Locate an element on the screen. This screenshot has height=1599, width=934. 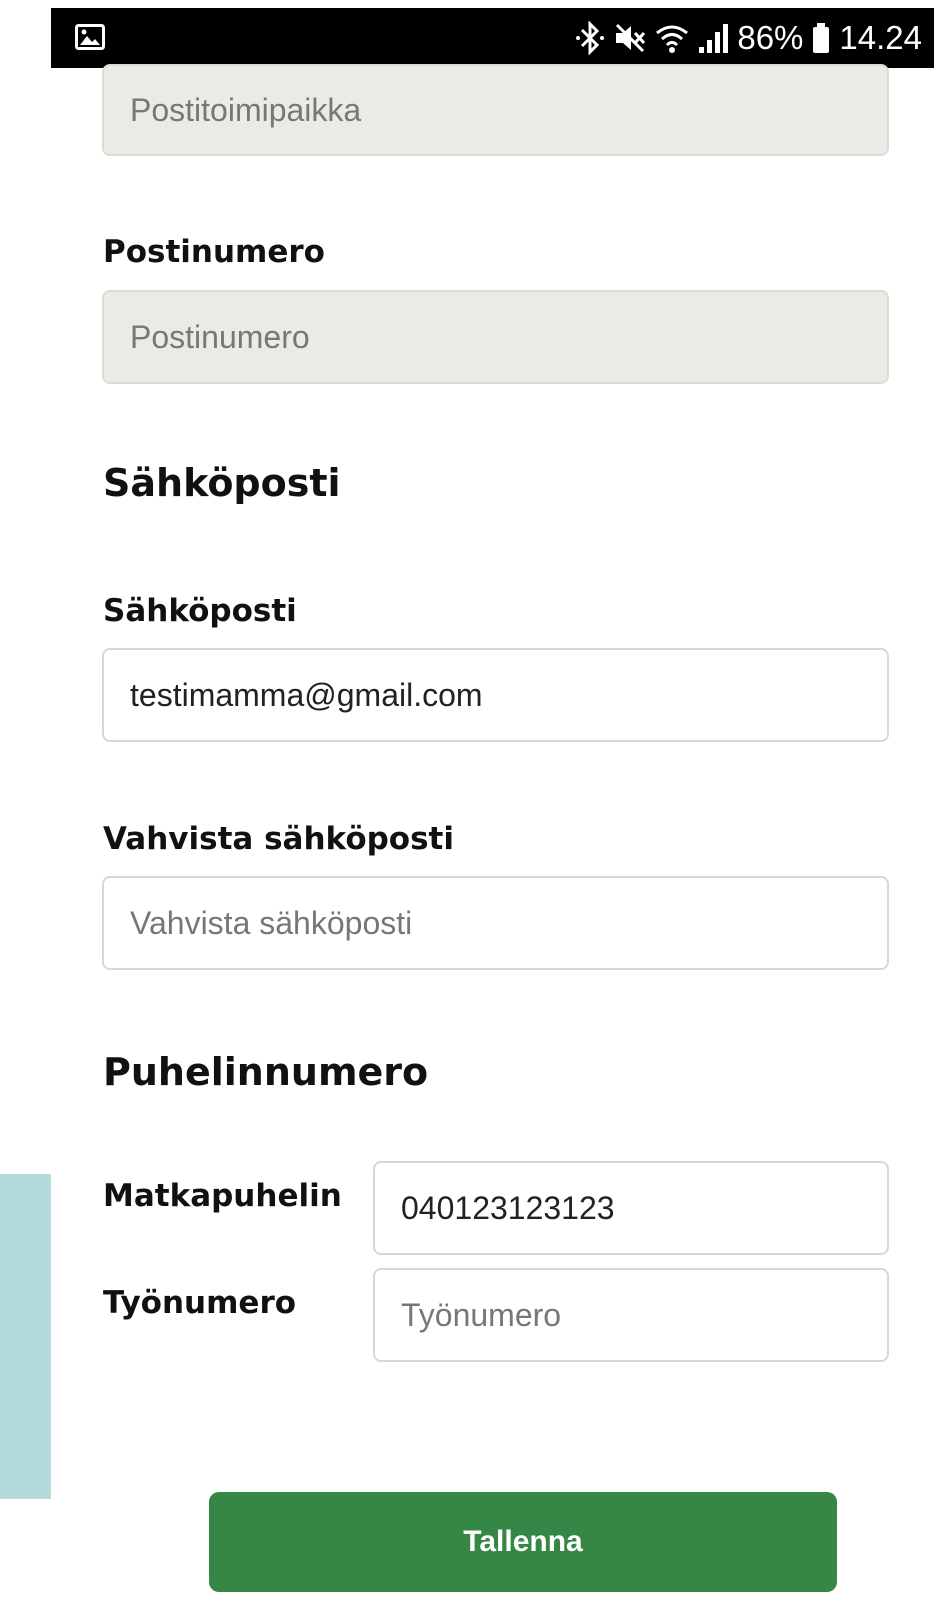
mobile-label: Matkapuhelin is located at coordinates (222, 1196).